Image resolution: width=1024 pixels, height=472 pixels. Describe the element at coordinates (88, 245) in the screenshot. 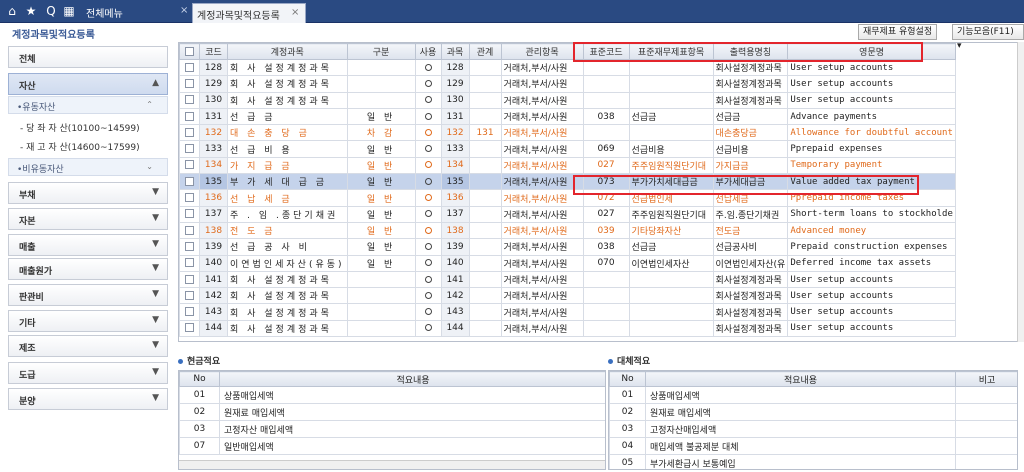

I see `sidebar-item: 매출 ▼` at that location.